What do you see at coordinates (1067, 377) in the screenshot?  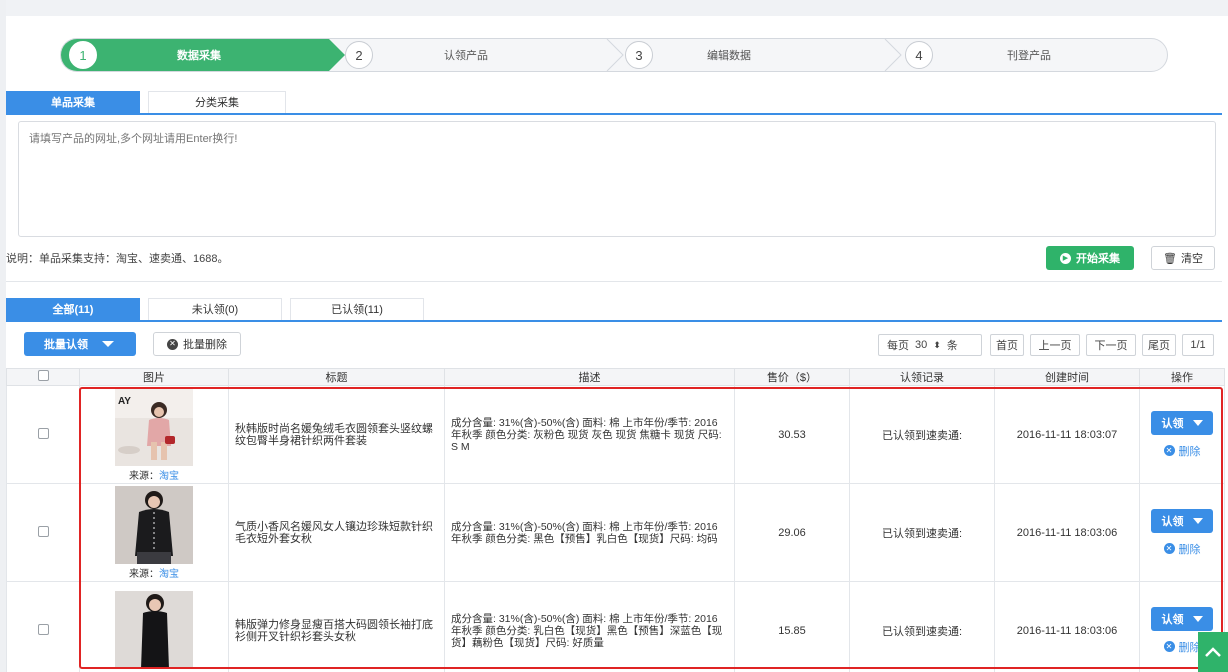 I see `col-created: 创建时间` at bounding box center [1067, 377].